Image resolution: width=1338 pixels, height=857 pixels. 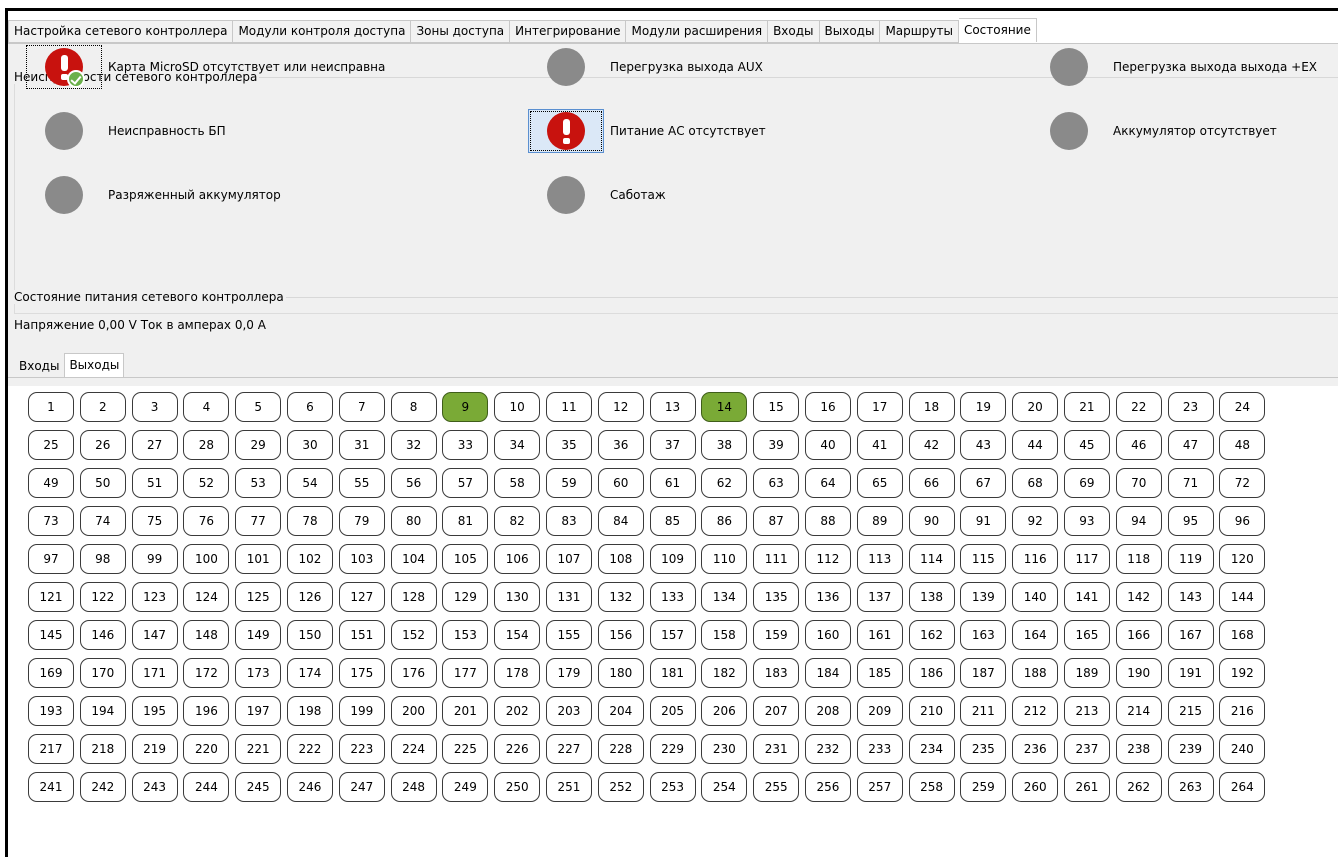 I want to click on output-button: 78, so click(x=309, y=521).